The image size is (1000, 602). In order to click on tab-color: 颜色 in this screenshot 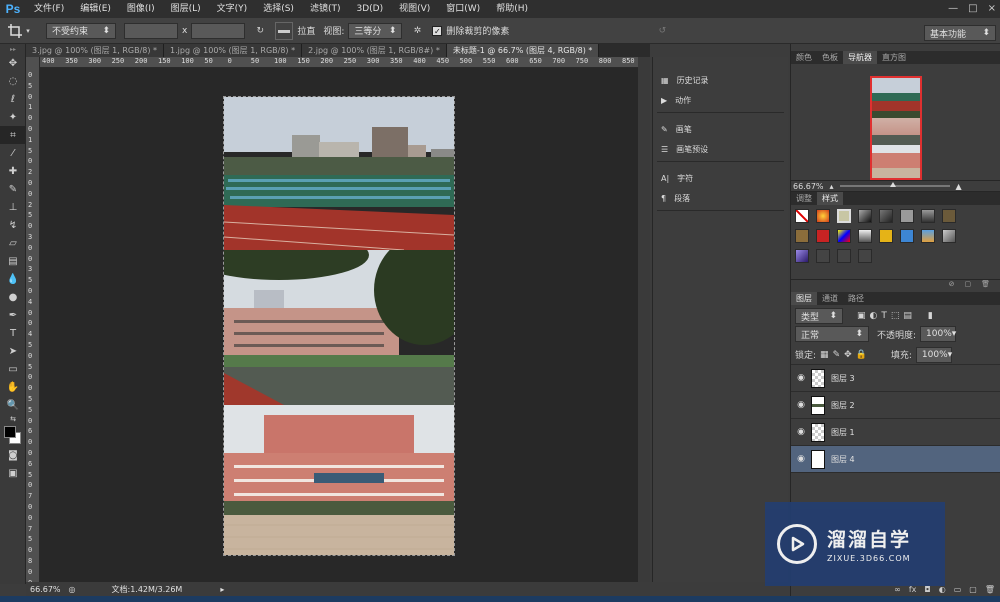, I will do `click(804, 57)`.